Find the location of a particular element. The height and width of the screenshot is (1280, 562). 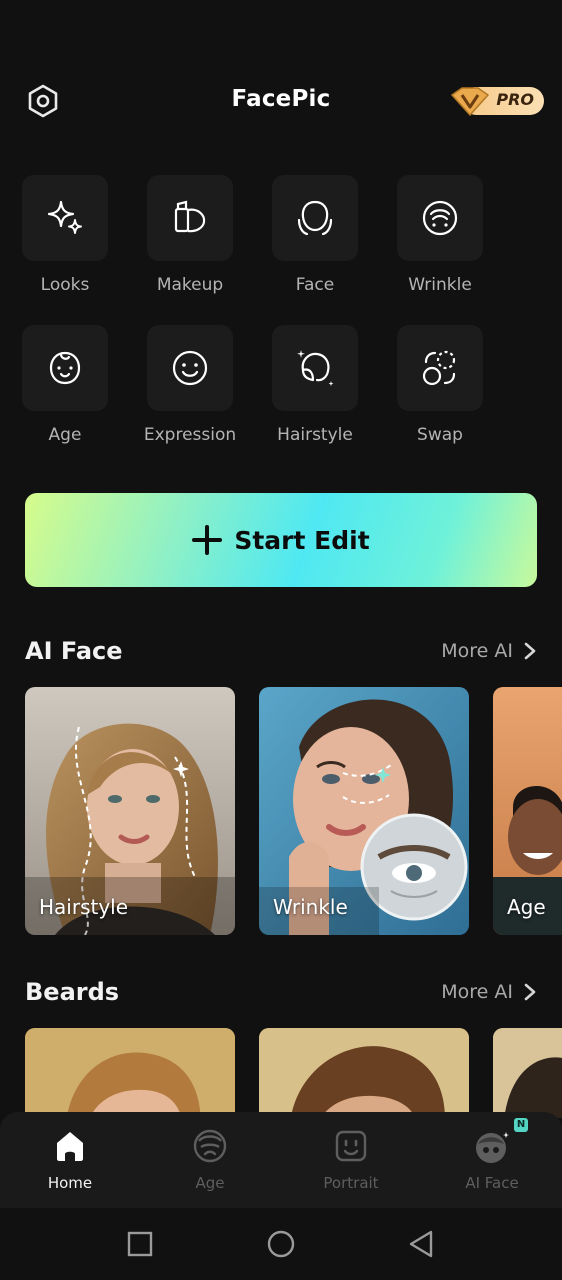

tab-age: Age is located at coordinates (210, 1159).